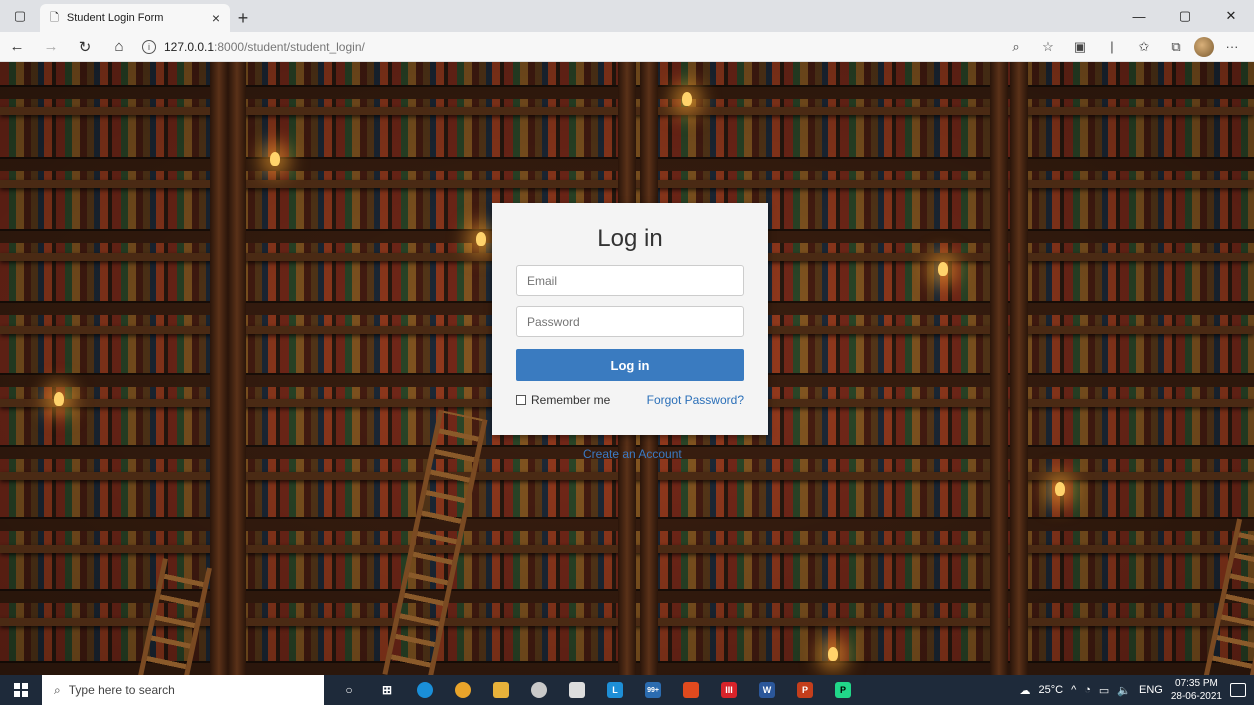  I want to click on taskbar-search: ⌕ Type here to search, so click(183, 690).